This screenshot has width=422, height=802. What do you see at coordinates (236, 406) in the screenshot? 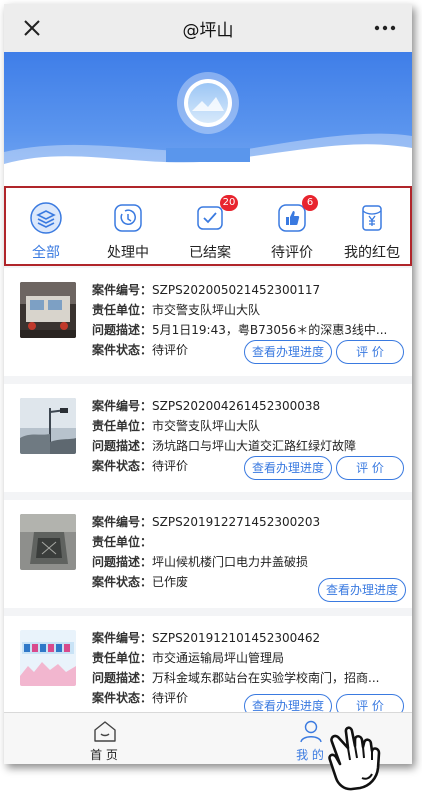
I see `case-number: SZPS202004261452300038` at bounding box center [236, 406].